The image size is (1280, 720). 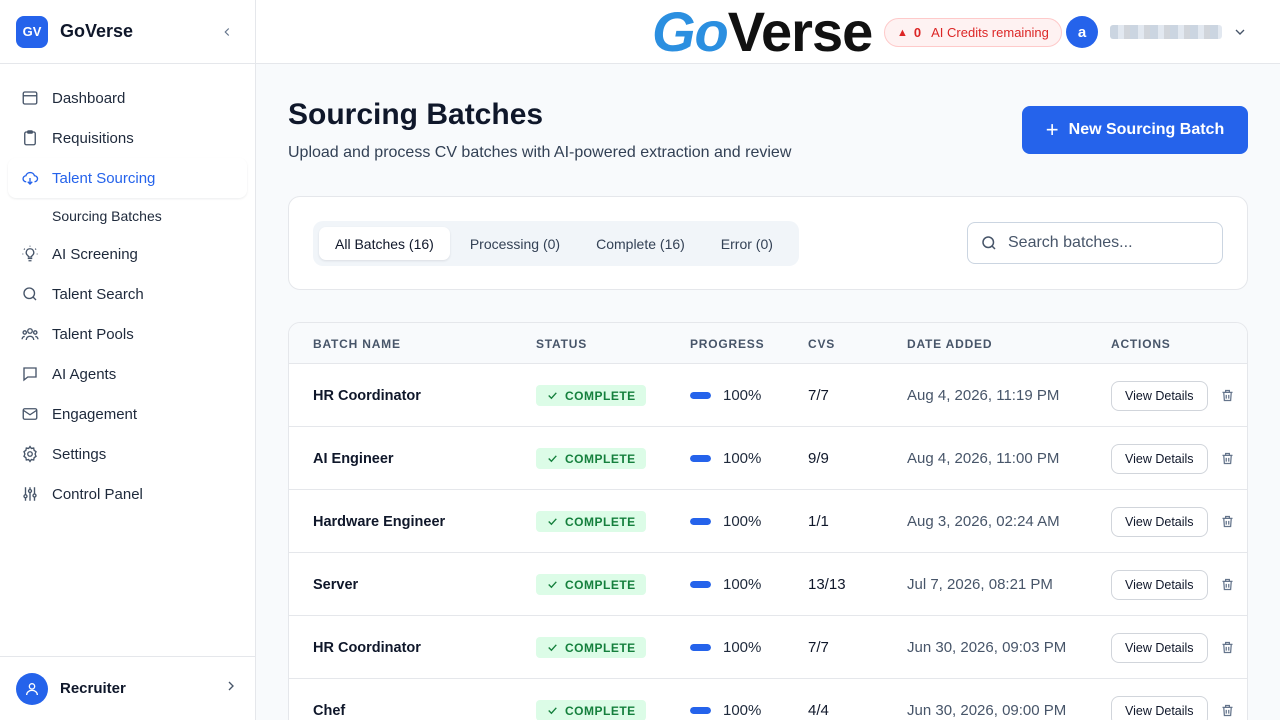 I want to click on logo-go-text: Go, so click(x=690, y=31).